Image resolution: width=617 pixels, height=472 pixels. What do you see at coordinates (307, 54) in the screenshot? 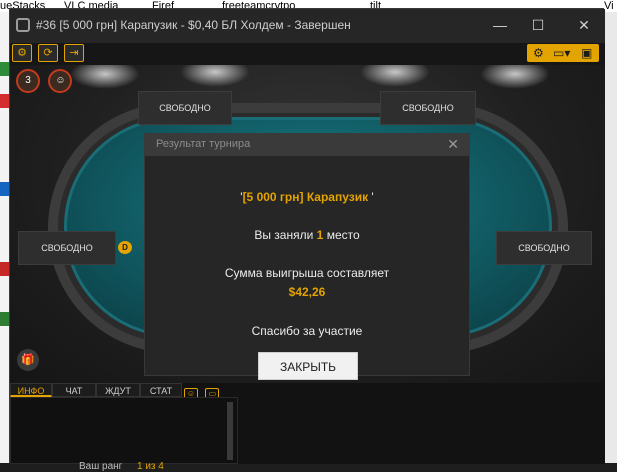
I see `table-toolbar: ⚙ ⟳ ⇥ ⚙ ▭▾ ▣` at bounding box center [307, 54].